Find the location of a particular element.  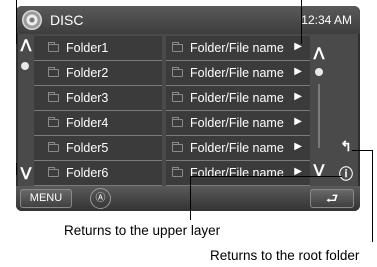

menu-button: MENU is located at coordinates (46, 198).